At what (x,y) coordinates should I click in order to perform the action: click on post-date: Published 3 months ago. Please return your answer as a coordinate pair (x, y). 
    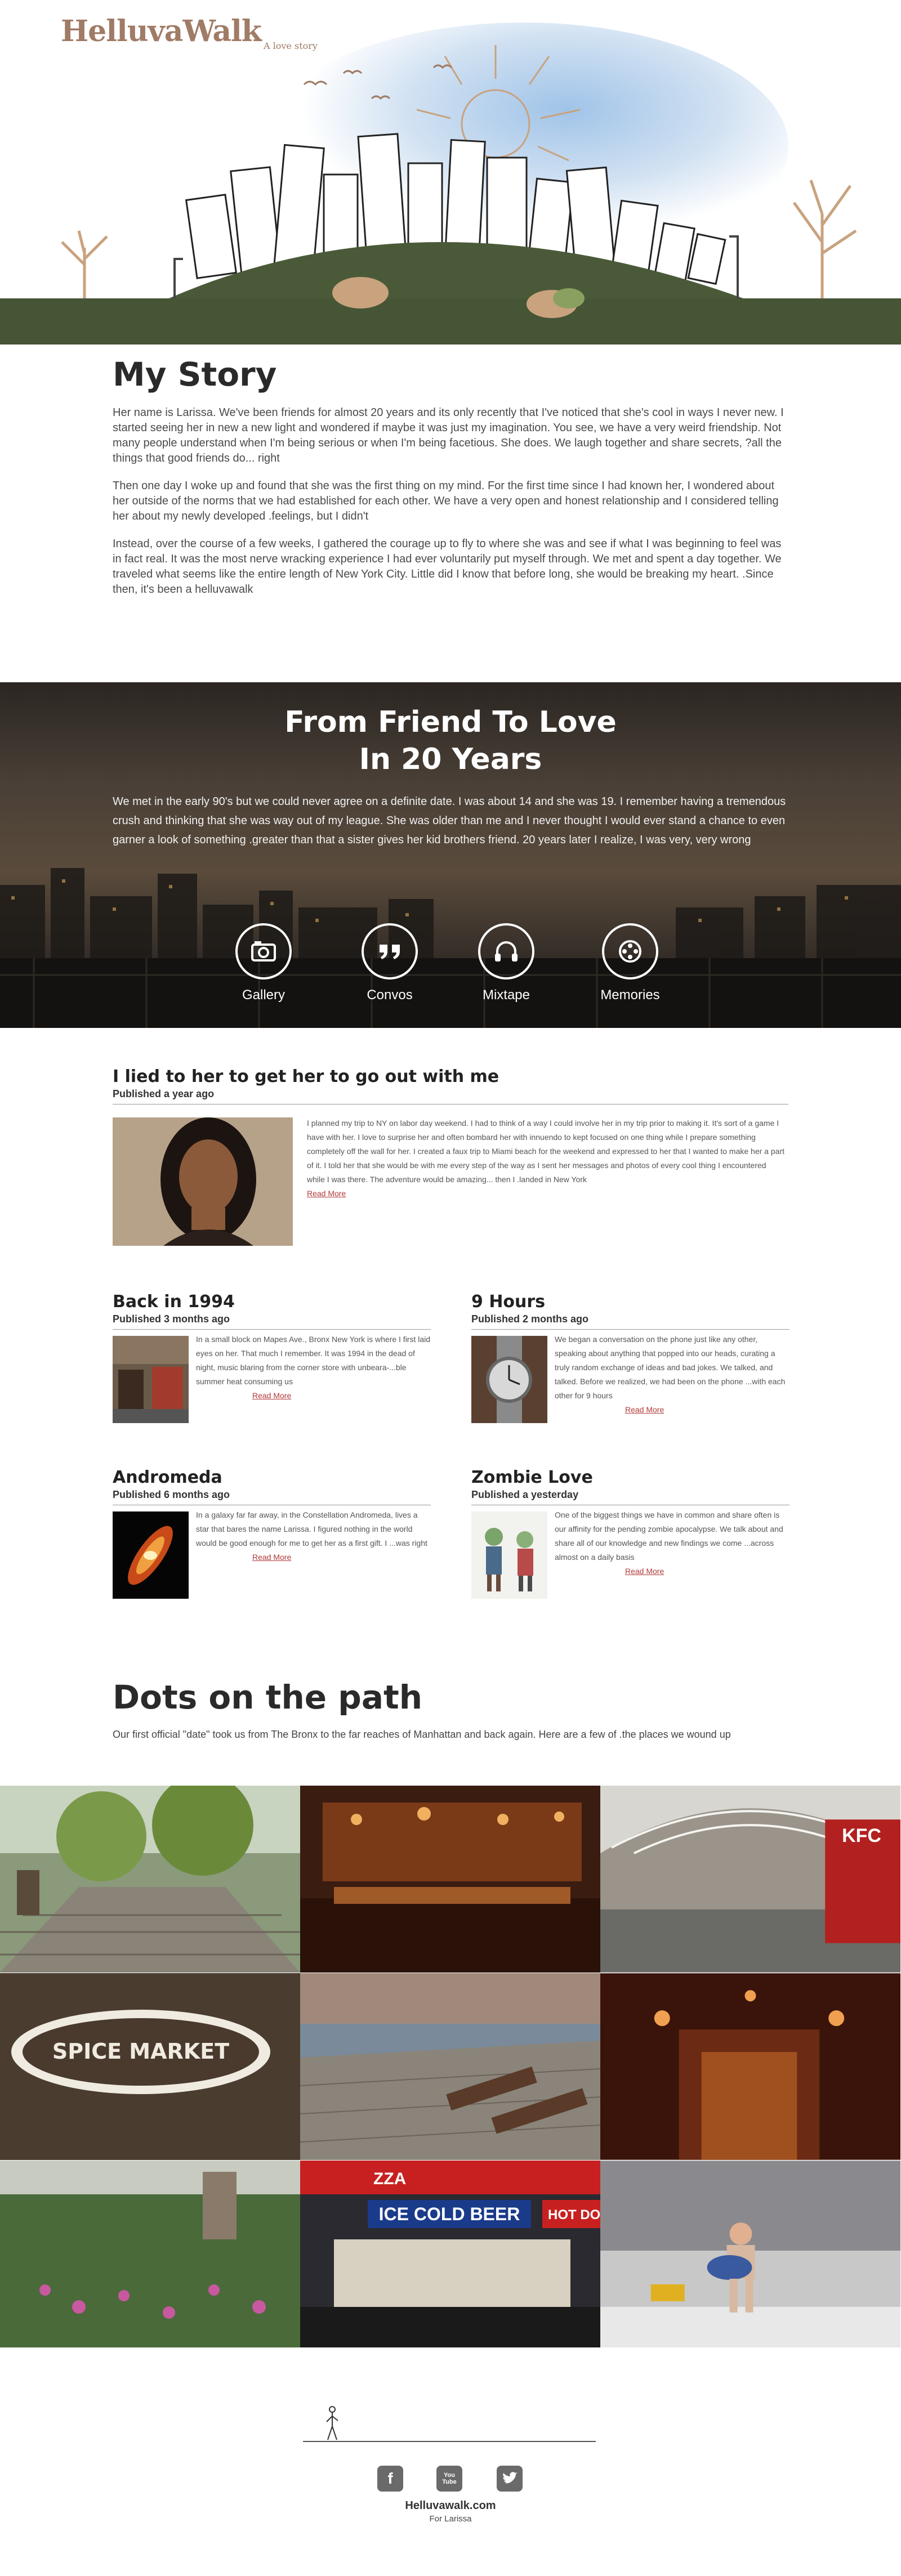
    Looking at the image, I should click on (272, 1321).